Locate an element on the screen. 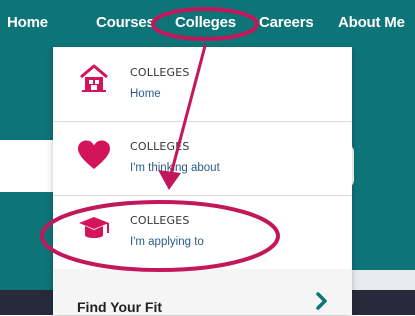 The width and height of the screenshot is (415, 316). graduation-cap-icon is located at coordinates (94, 232).